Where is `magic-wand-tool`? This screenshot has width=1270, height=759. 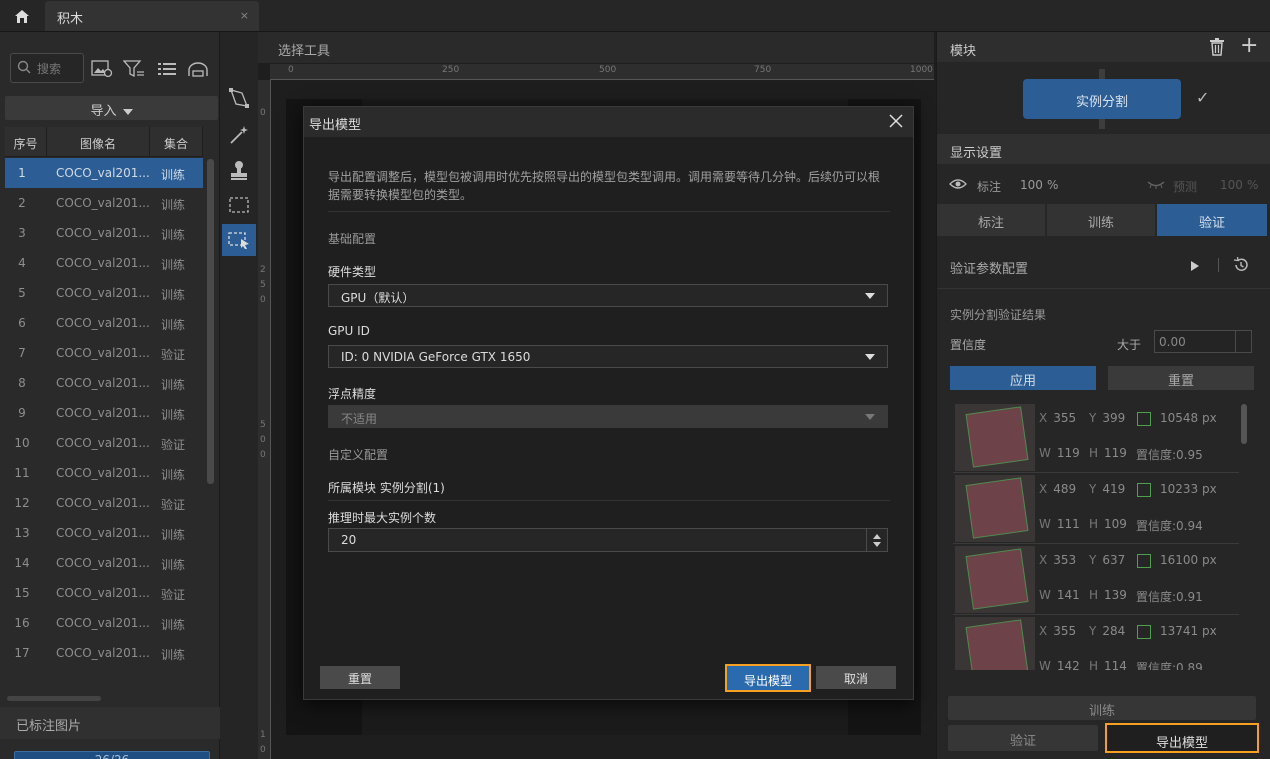 magic-wand-tool is located at coordinates (239, 135).